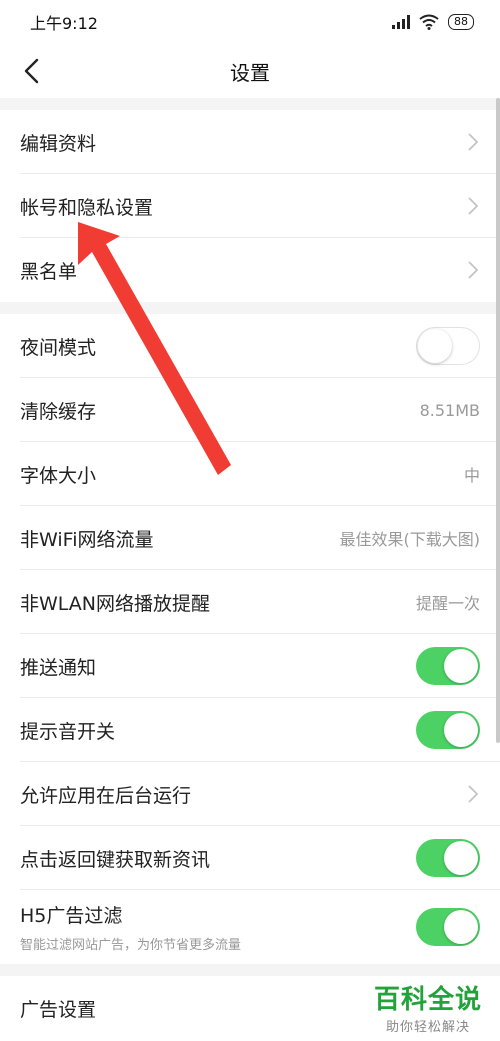  What do you see at coordinates (58, 667) in the screenshot?
I see `row-label: 推送通知` at bounding box center [58, 667].